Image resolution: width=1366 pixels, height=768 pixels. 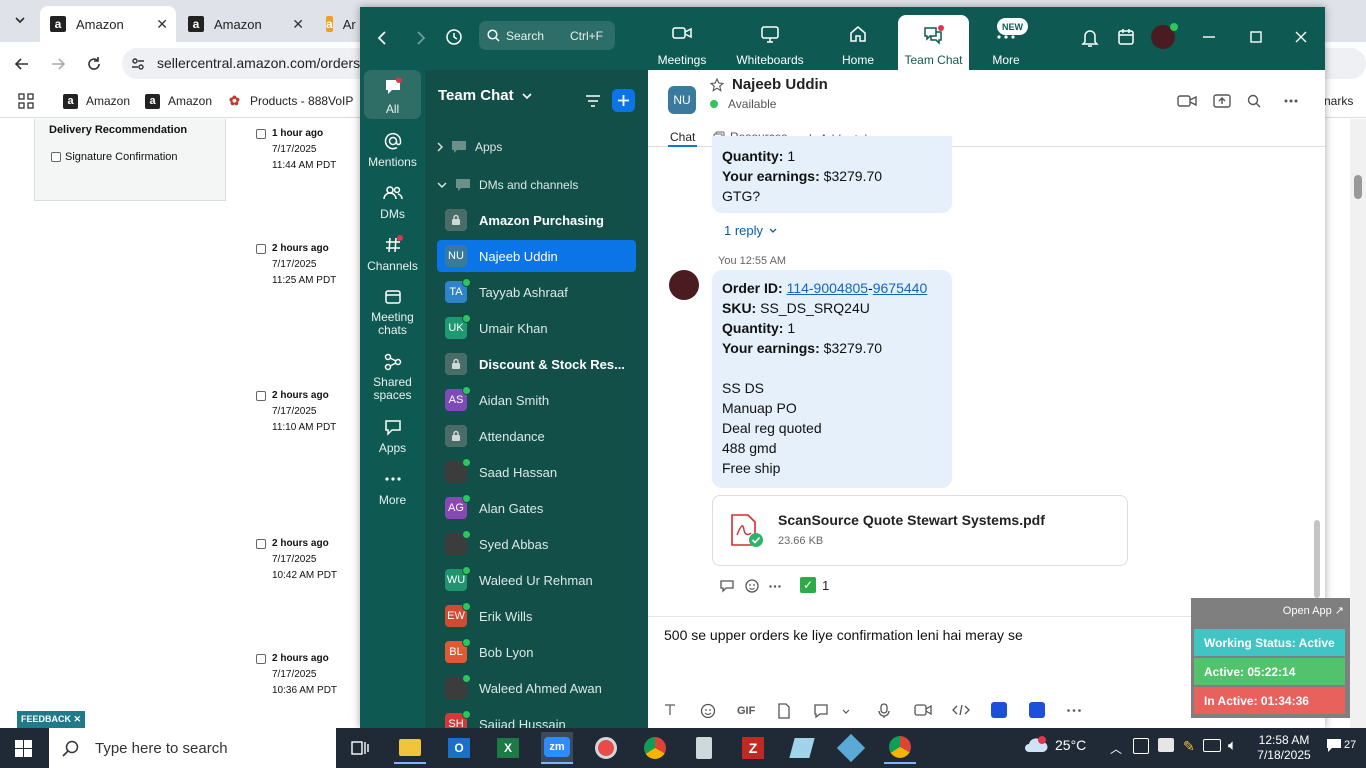 I want to click on gif-icon: GIF, so click(x=746, y=711).